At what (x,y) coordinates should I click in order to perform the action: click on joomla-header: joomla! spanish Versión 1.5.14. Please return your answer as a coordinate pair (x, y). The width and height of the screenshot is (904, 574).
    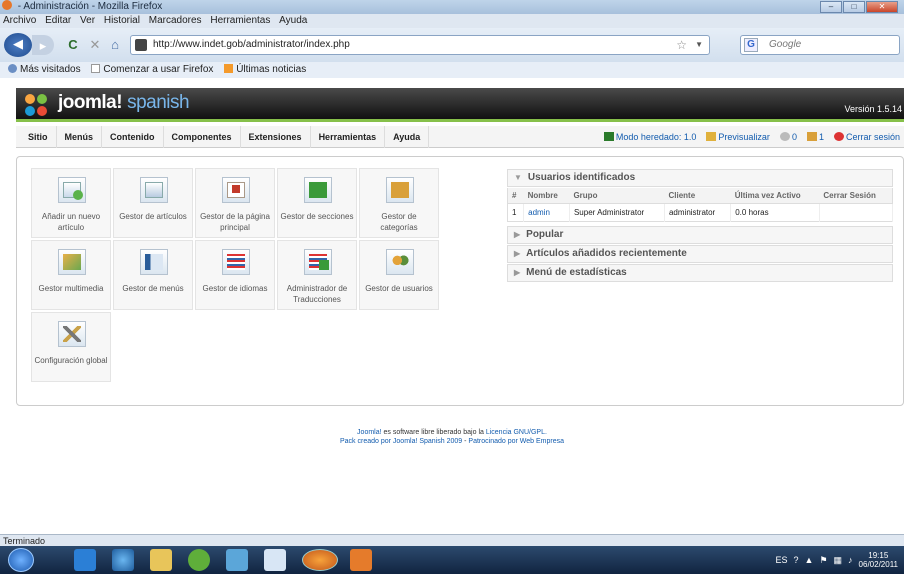
    Looking at the image, I should click on (460, 105).